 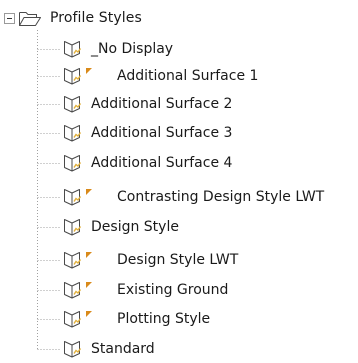 I want to click on tree-item-standard: Standard, so click(x=108, y=349).